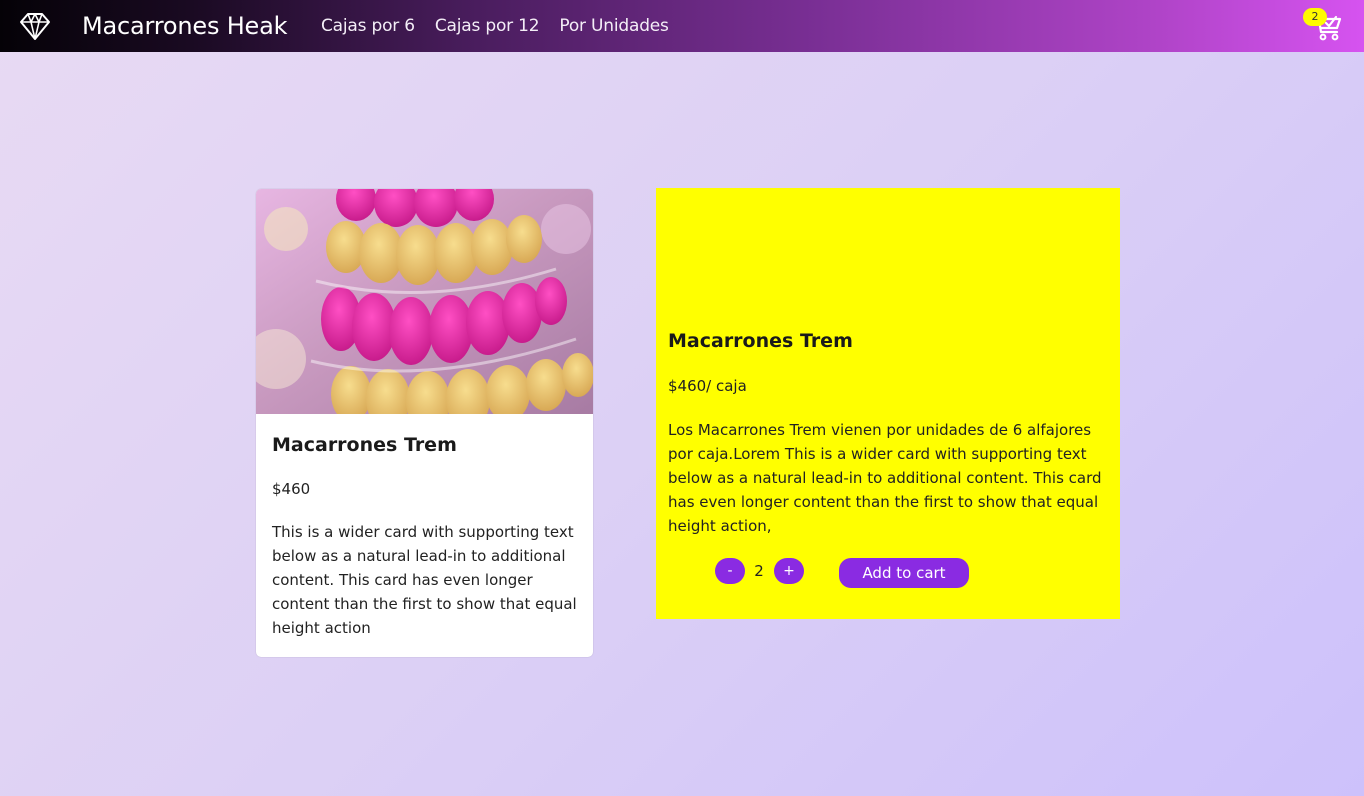 This screenshot has height=796, width=1364. I want to click on add-to-cart-button: Add to cart, so click(904, 573).